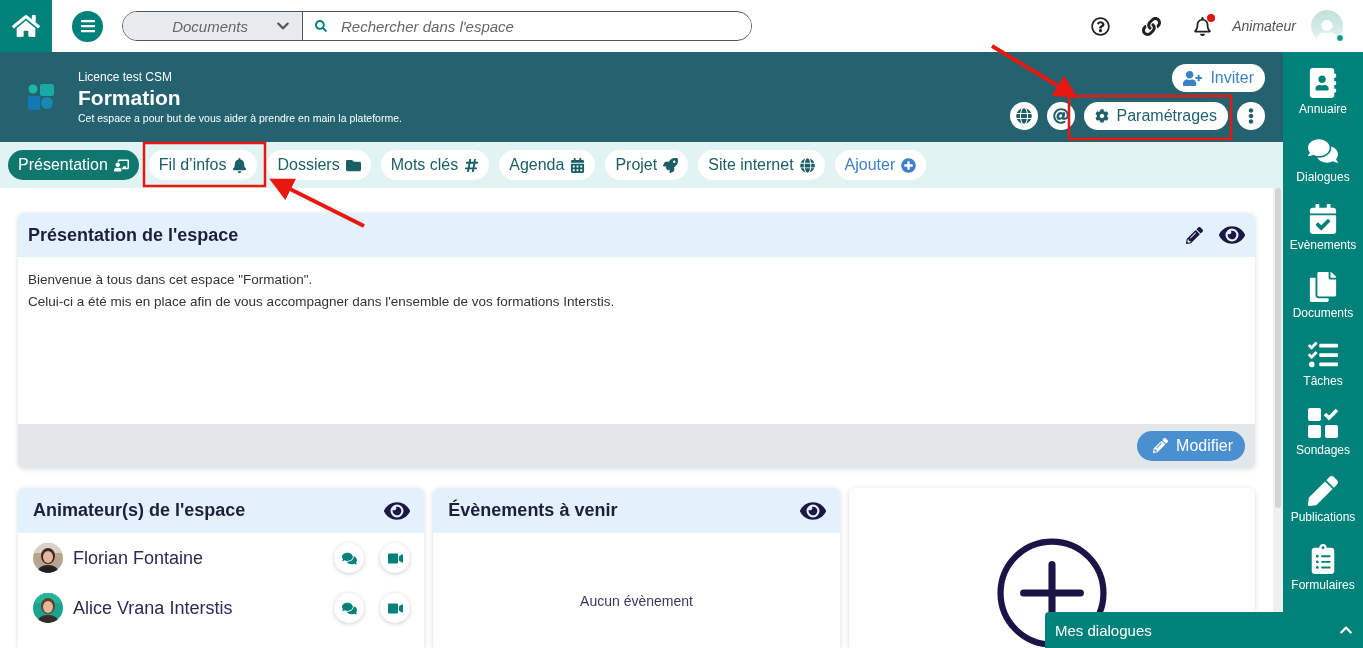 Image resolution: width=1363 pixels, height=648 pixels. I want to click on tab: Ajouter, so click(880, 165).